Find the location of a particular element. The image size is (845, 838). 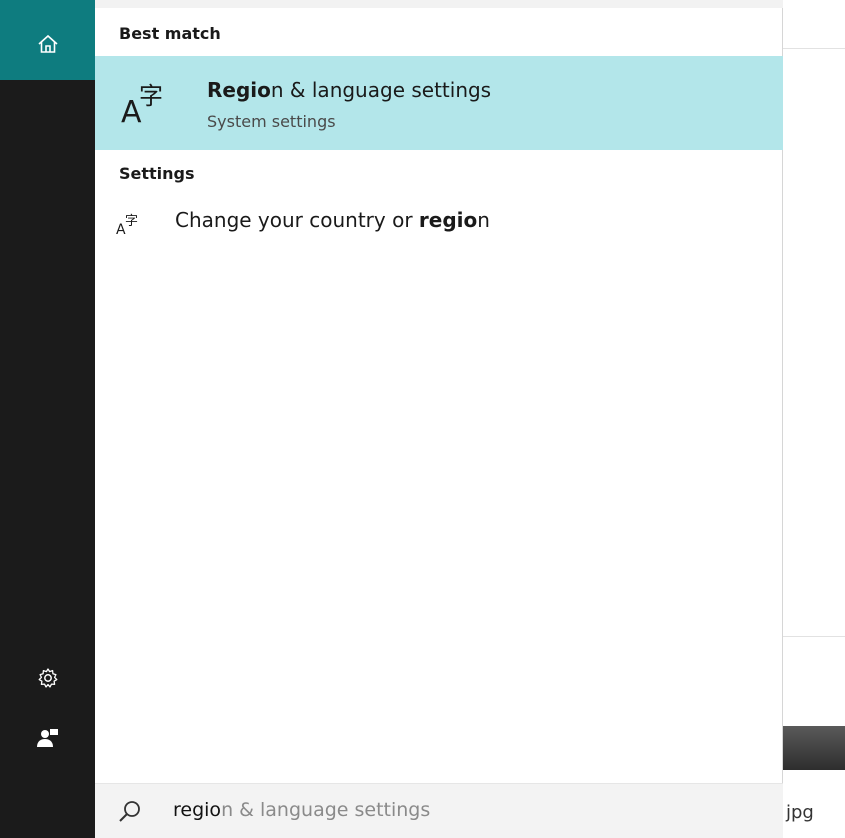

home-button is located at coordinates (47, 40).